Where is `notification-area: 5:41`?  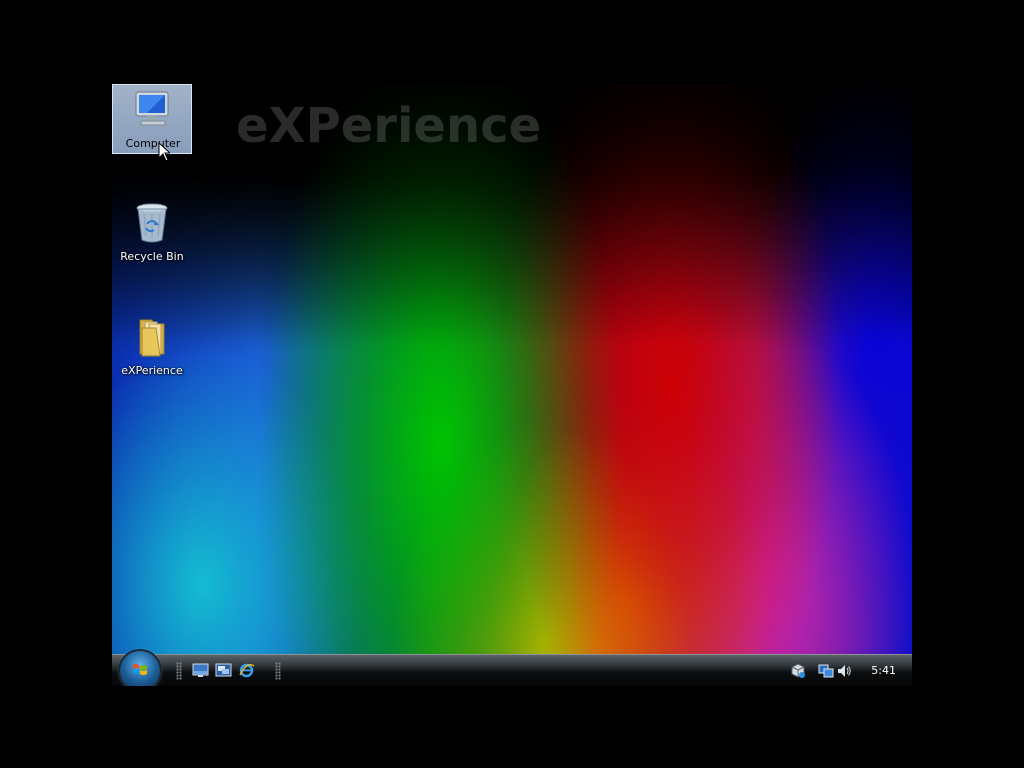 notification-area: 5:41 is located at coordinates (851, 670).